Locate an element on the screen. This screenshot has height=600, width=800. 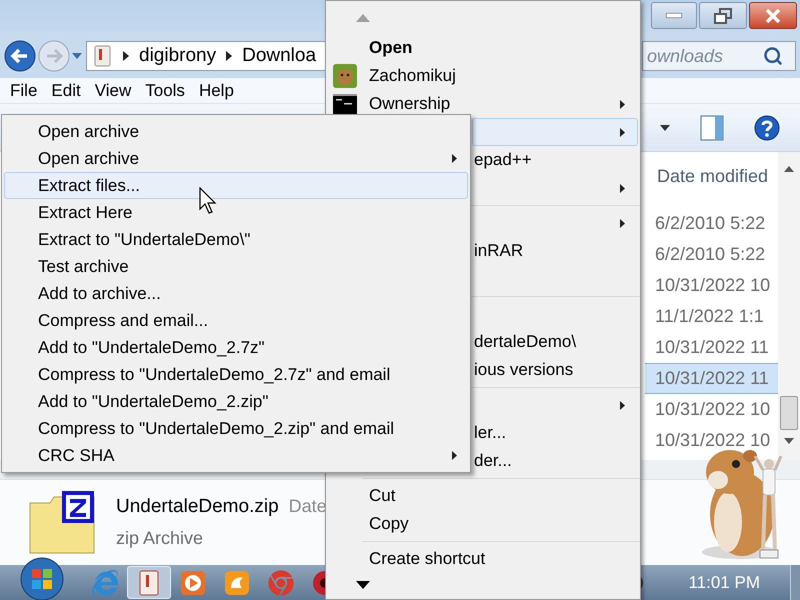
history-dropdown-icon is located at coordinates (77, 56).